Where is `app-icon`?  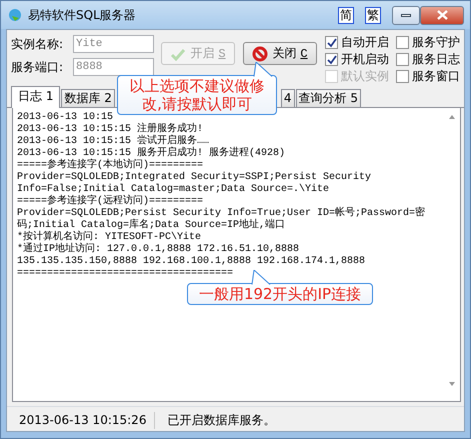 app-icon is located at coordinates (15, 15).